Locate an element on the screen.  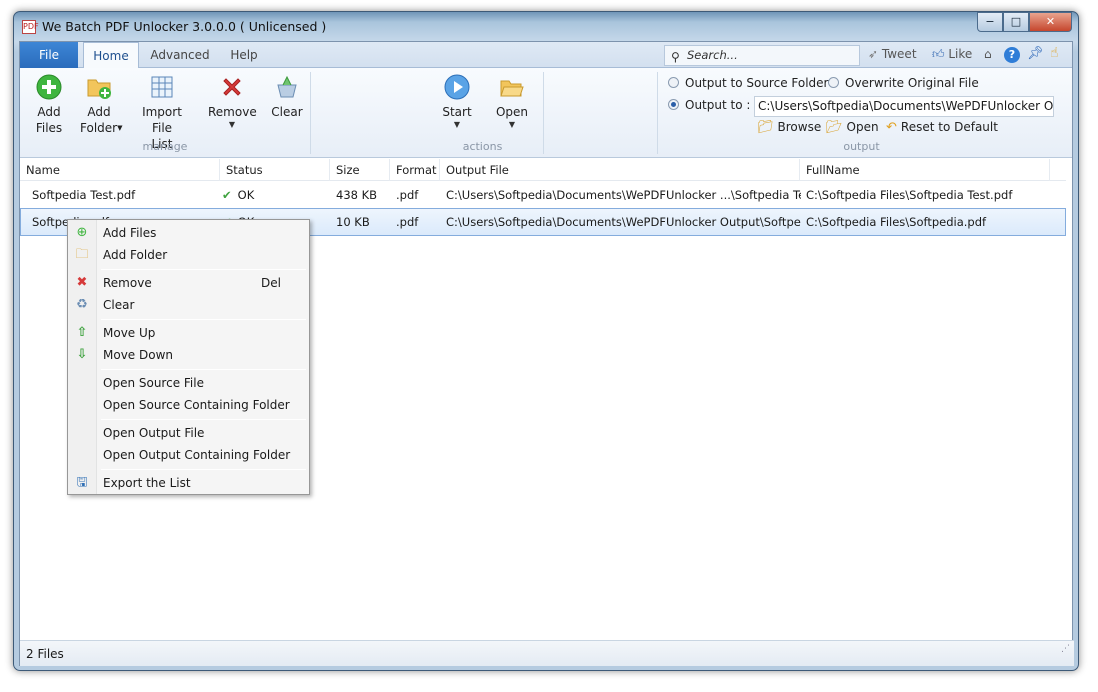
play-icon is located at coordinates (457, 87).